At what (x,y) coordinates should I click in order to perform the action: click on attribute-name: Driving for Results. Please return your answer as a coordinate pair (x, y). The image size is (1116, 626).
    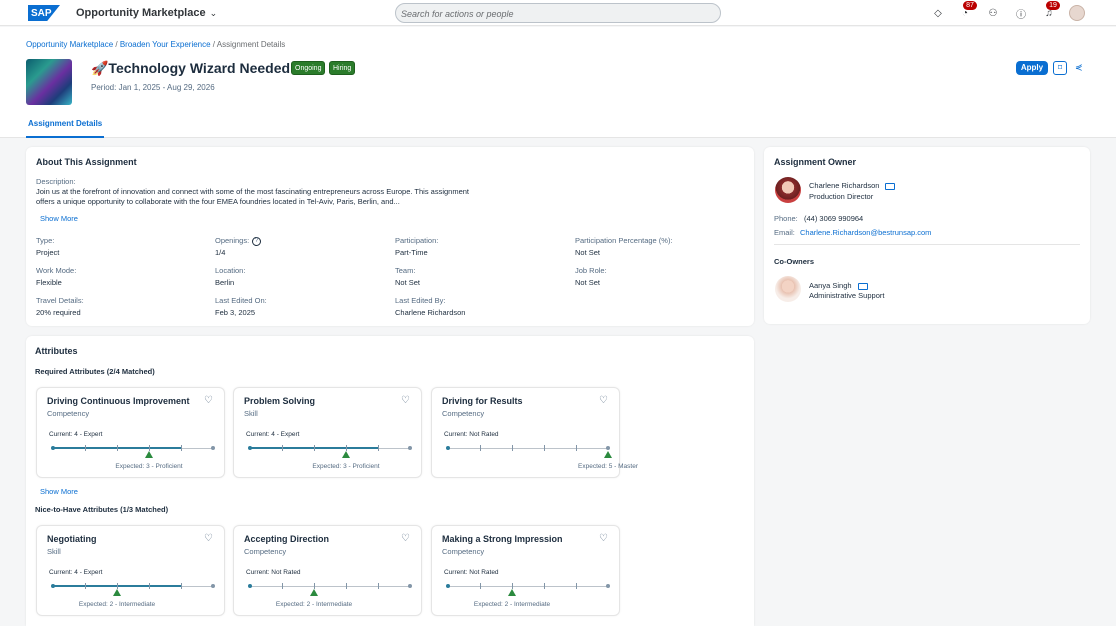
    Looking at the image, I should click on (482, 401).